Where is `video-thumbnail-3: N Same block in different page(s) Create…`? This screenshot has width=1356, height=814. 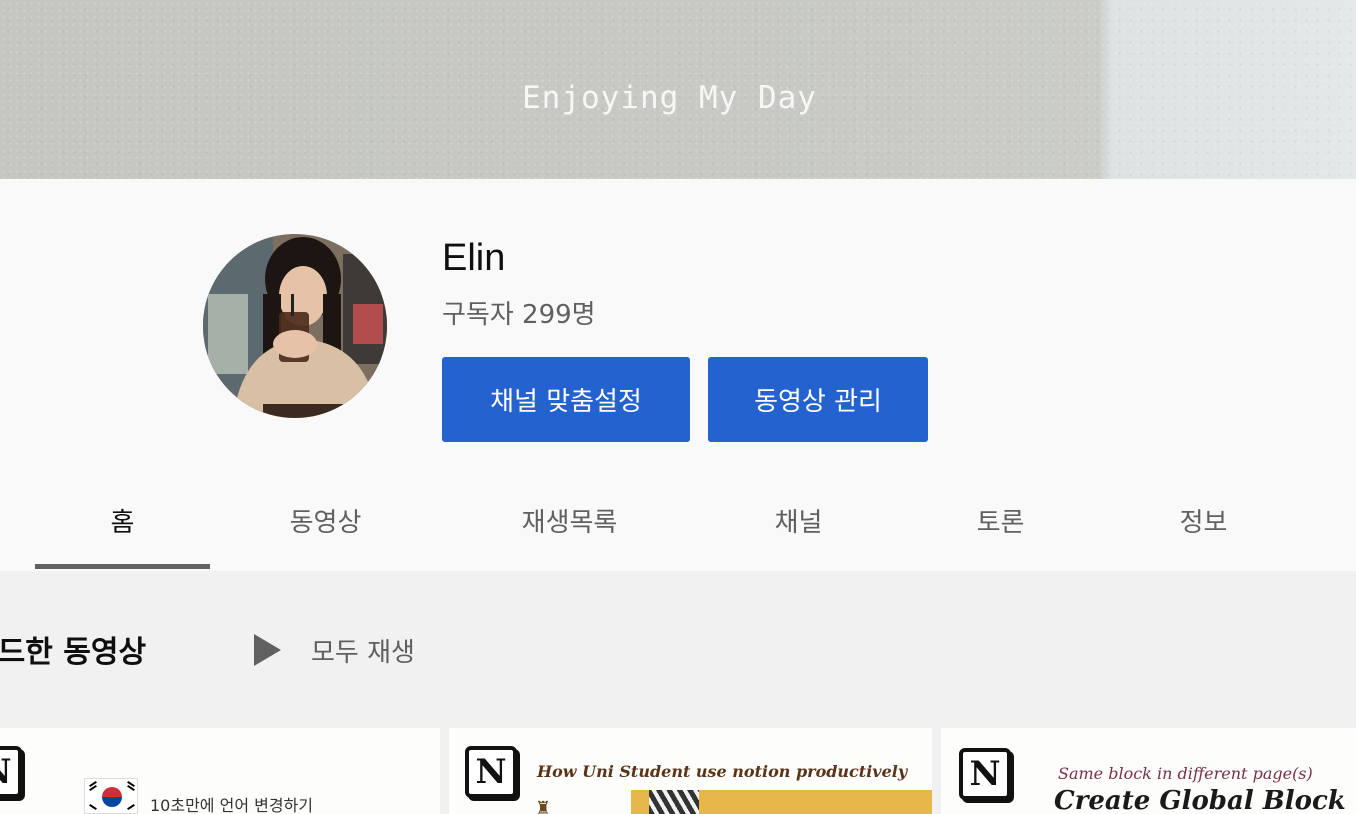 video-thumbnail-3: N Same block in different page(s) Create… is located at coordinates (1148, 771).